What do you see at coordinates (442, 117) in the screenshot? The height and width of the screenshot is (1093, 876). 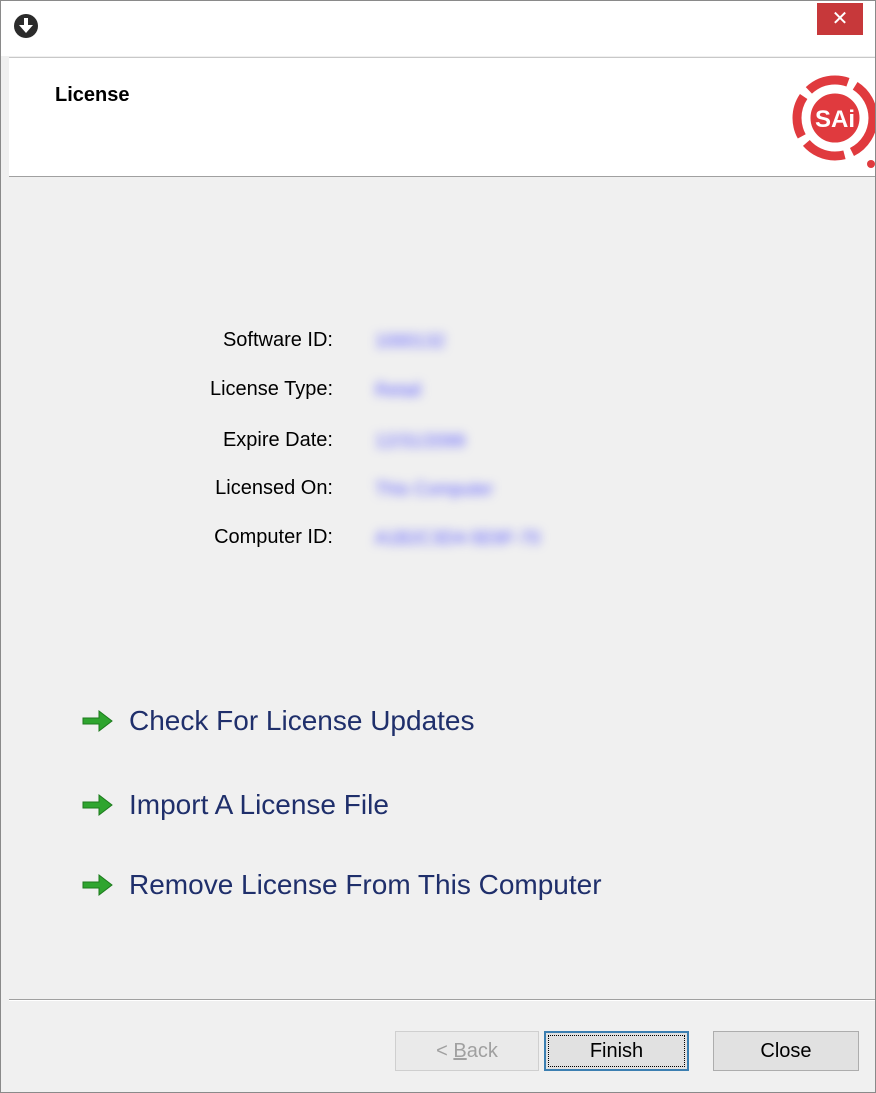 I see `wizard-header: License SAi` at bounding box center [442, 117].